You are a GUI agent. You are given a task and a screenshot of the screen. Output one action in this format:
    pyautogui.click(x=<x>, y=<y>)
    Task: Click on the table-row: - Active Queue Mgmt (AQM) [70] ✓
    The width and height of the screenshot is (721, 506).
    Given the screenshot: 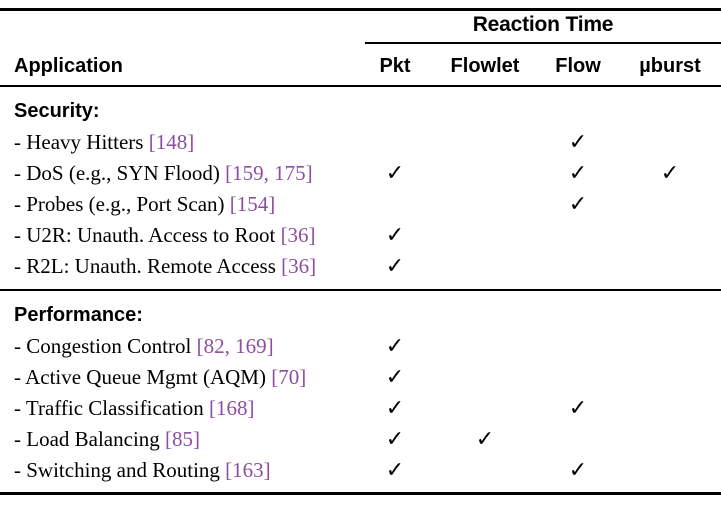 What is the action you would take?
    pyautogui.click(x=360, y=377)
    